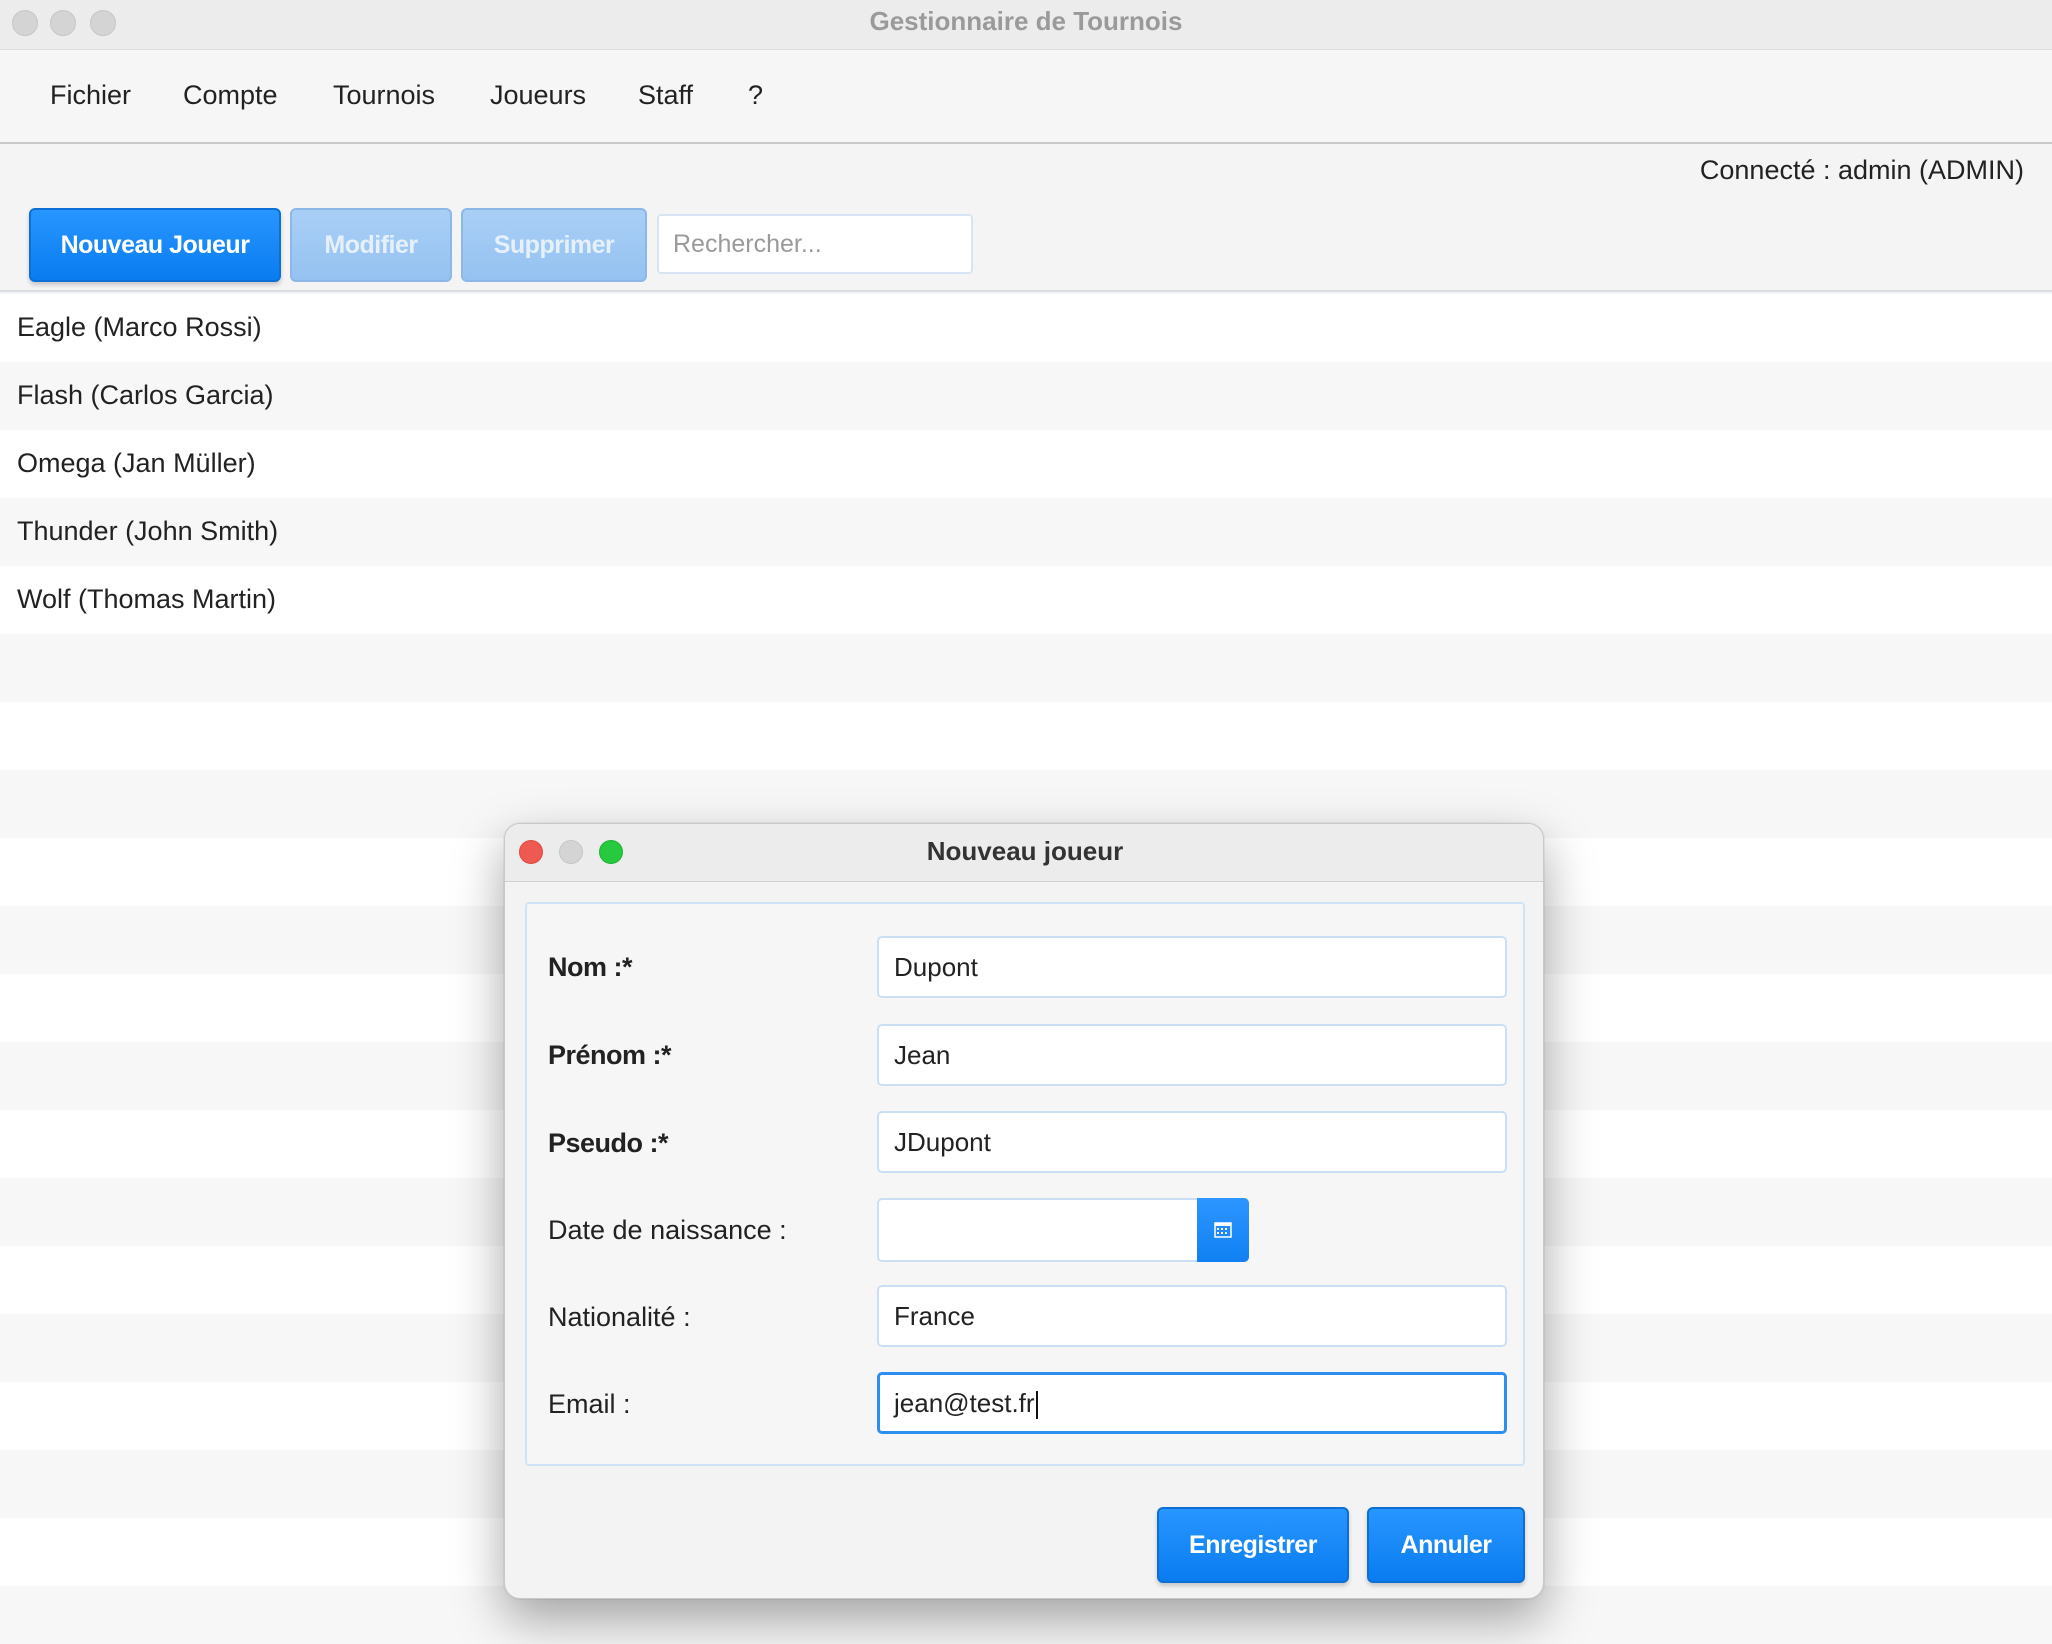 This screenshot has width=2052, height=1644. What do you see at coordinates (665, 95) in the screenshot?
I see `menu-staff: Staff` at bounding box center [665, 95].